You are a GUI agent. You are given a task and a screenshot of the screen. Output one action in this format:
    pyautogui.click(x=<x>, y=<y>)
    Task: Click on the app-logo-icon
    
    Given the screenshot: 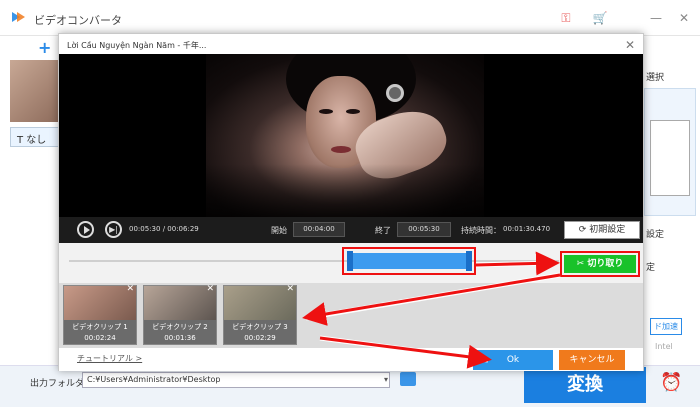 What is the action you would take?
    pyautogui.click(x=18, y=17)
    